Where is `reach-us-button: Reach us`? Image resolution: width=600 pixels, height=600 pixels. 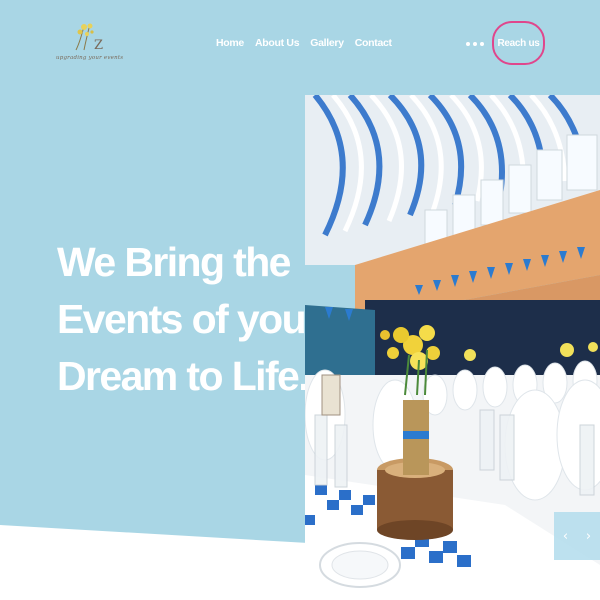
reach-us-button: Reach us is located at coordinates (518, 43).